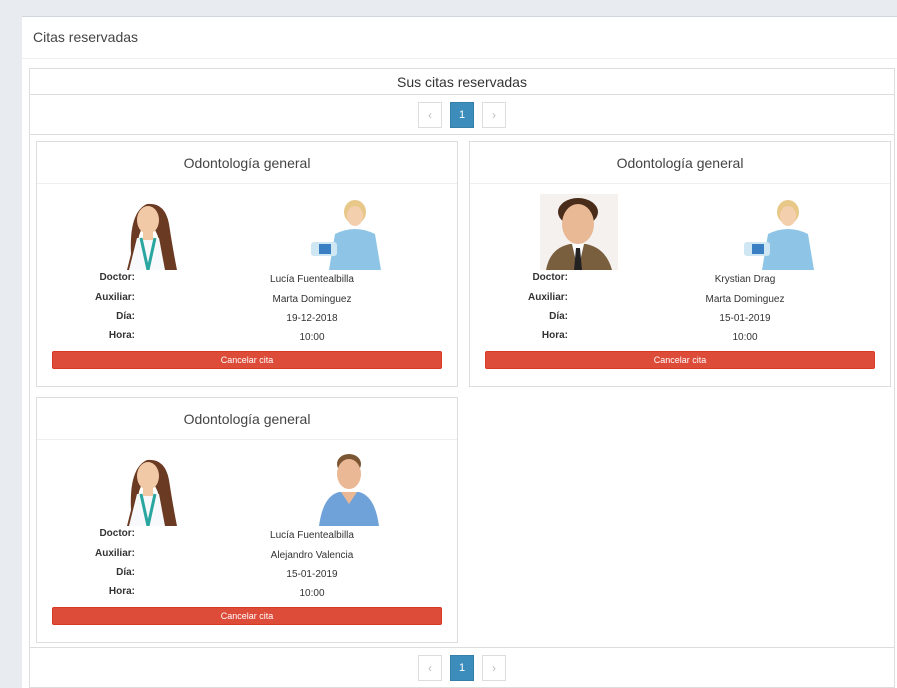 The image size is (897, 688). I want to click on date-value: 19-12-2018, so click(312, 318).